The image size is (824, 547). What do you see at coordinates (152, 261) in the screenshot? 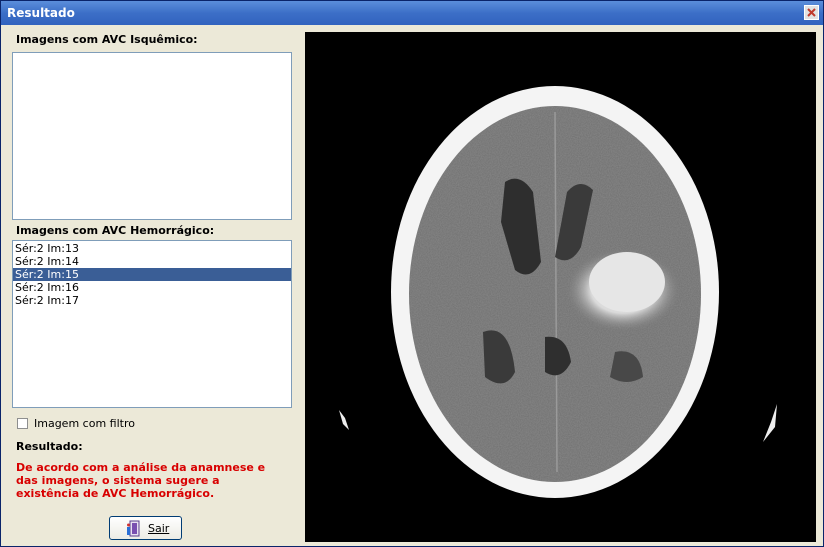
I see `list-item: Sér:2 Im:14` at bounding box center [152, 261].